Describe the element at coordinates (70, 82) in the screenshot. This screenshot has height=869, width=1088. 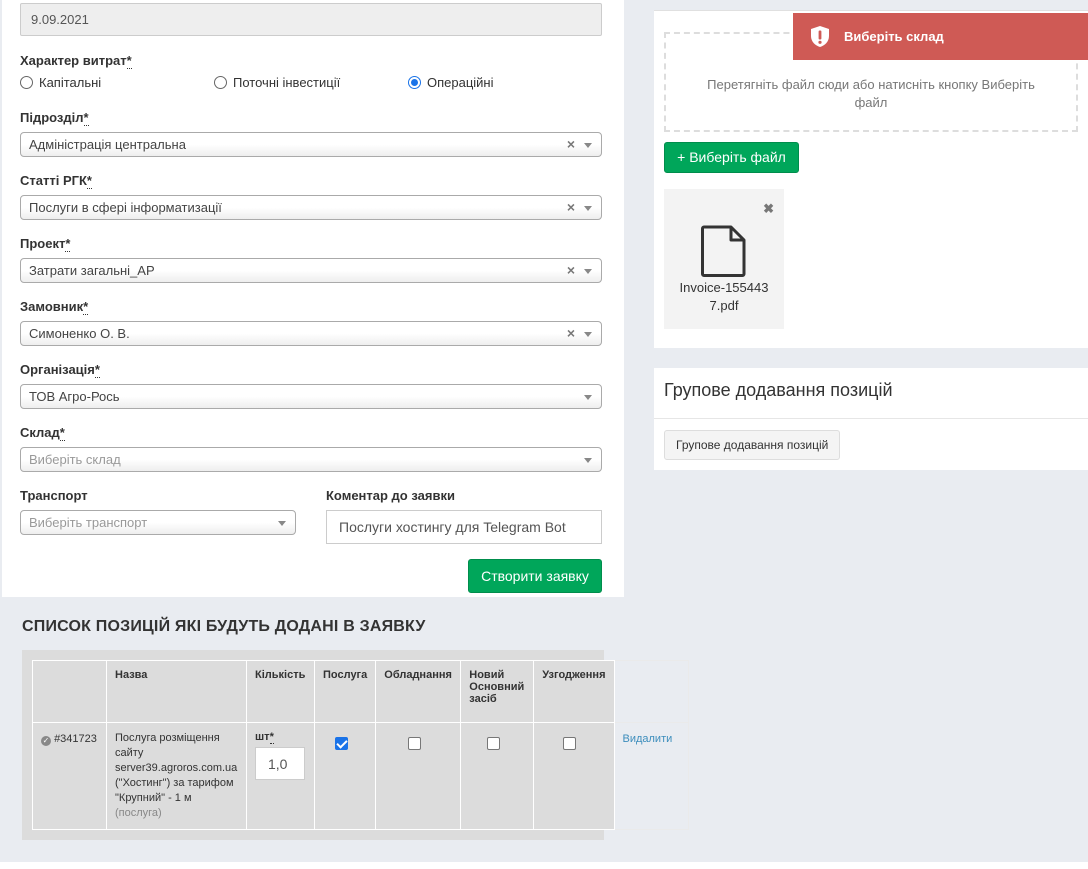
I see `radio-capital-label: Капітальні` at that location.